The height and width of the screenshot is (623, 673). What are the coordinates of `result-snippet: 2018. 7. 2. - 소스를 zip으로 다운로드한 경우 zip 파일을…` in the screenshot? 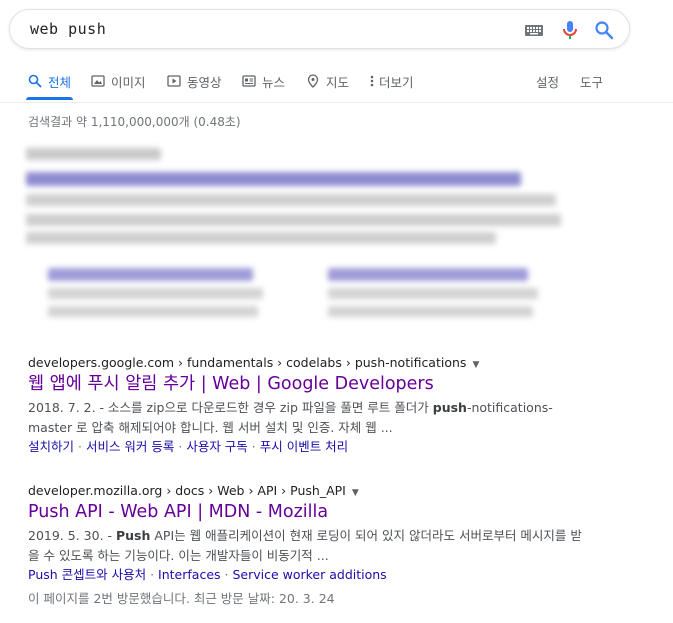 It's located at (290, 417).